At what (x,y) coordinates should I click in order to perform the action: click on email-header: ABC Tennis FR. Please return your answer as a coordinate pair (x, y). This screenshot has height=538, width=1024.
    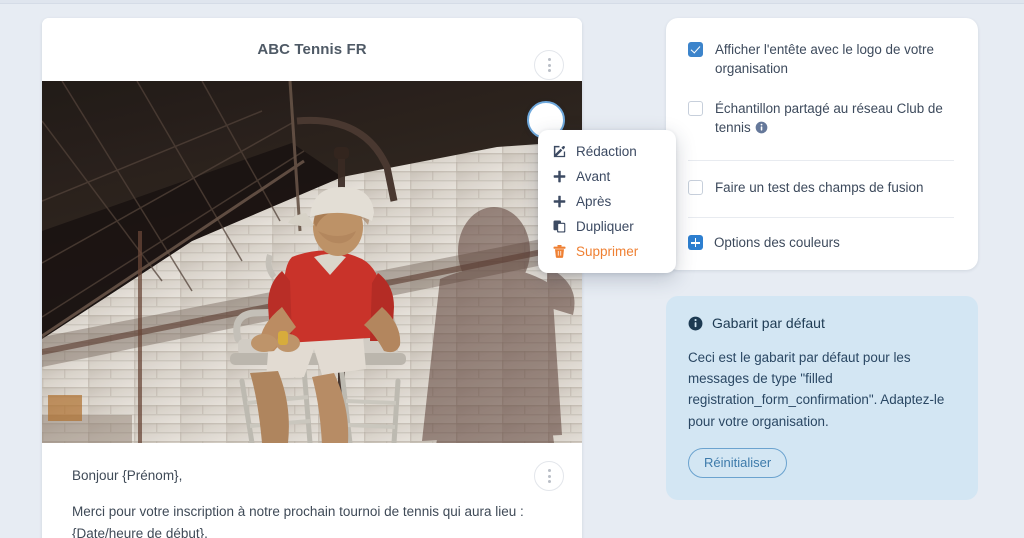
    Looking at the image, I should click on (312, 49).